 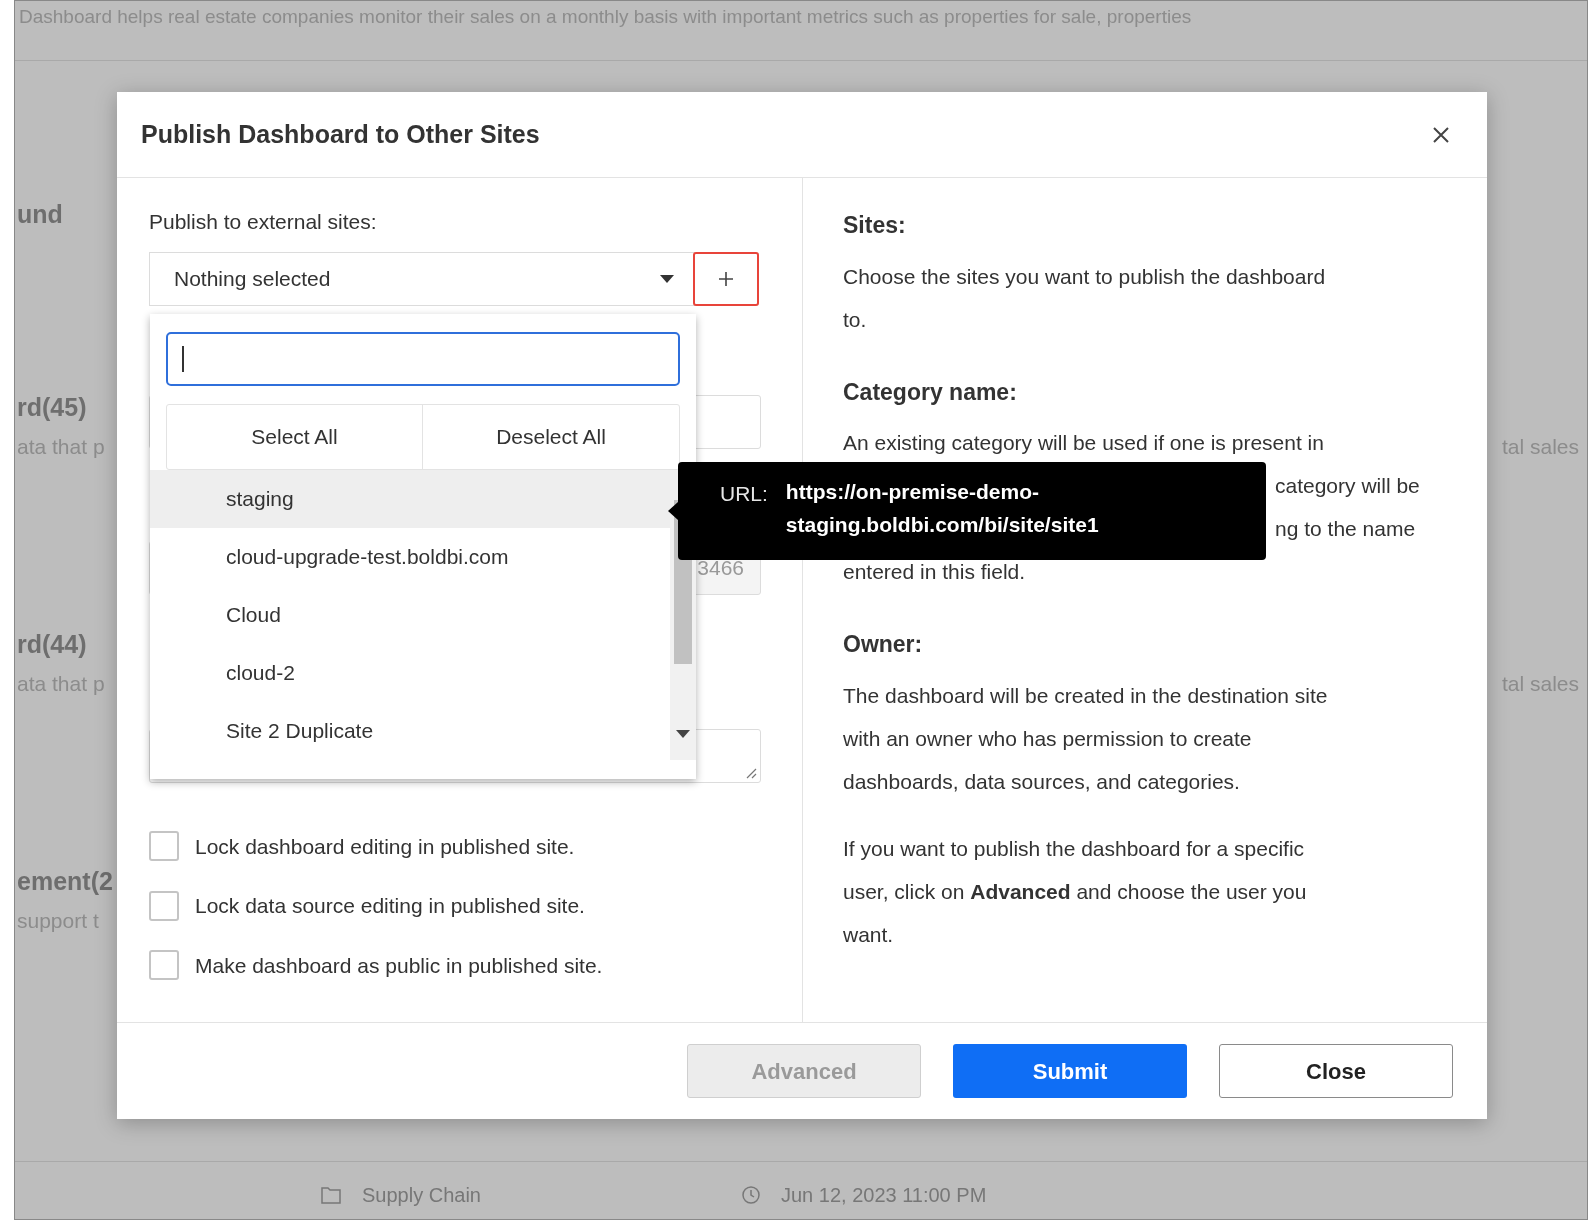 What do you see at coordinates (263, 222) in the screenshot?
I see `field-label: Publish to external sites:` at bounding box center [263, 222].